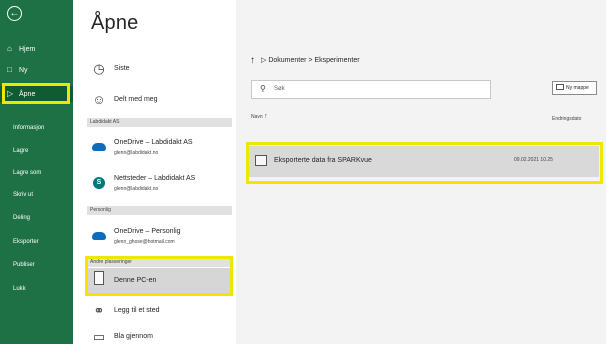 The height and width of the screenshot is (348, 606). What do you see at coordinates (371, 89) in the screenshot?
I see `search-input: ⚲ Søk` at bounding box center [371, 89].